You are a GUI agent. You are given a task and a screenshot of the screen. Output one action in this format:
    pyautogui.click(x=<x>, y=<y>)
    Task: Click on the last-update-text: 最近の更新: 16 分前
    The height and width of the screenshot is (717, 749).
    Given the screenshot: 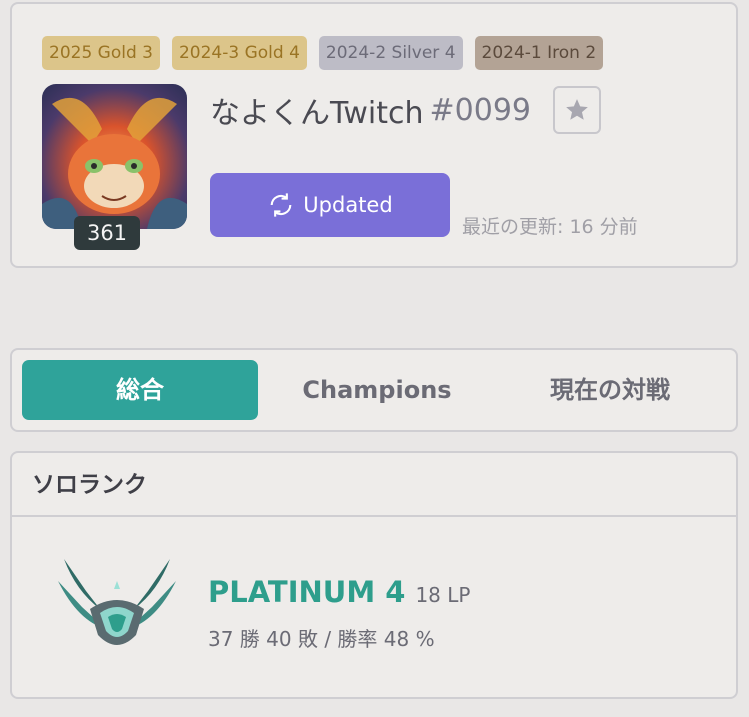 What is the action you would take?
    pyautogui.click(x=550, y=227)
    